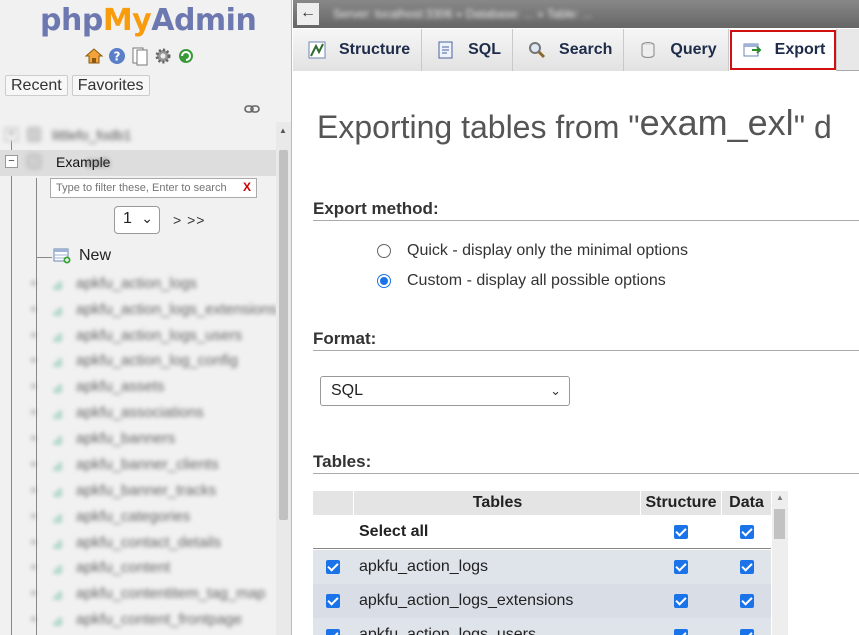 The image size is (859, 635). Describe the element at coordinates (547, 251) in the screenshot. I see `radio-label: Quick - display only the minimal options` at that location.